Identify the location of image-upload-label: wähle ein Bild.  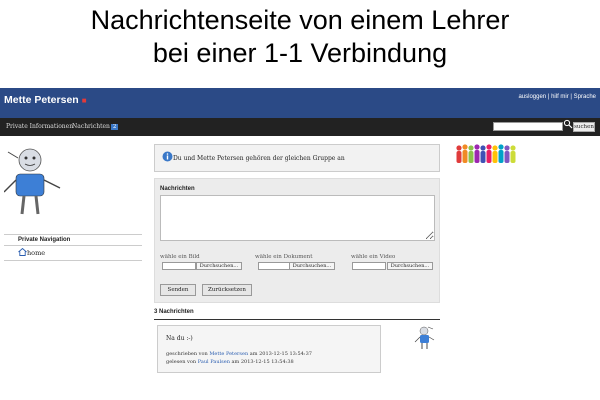
(180, 257).